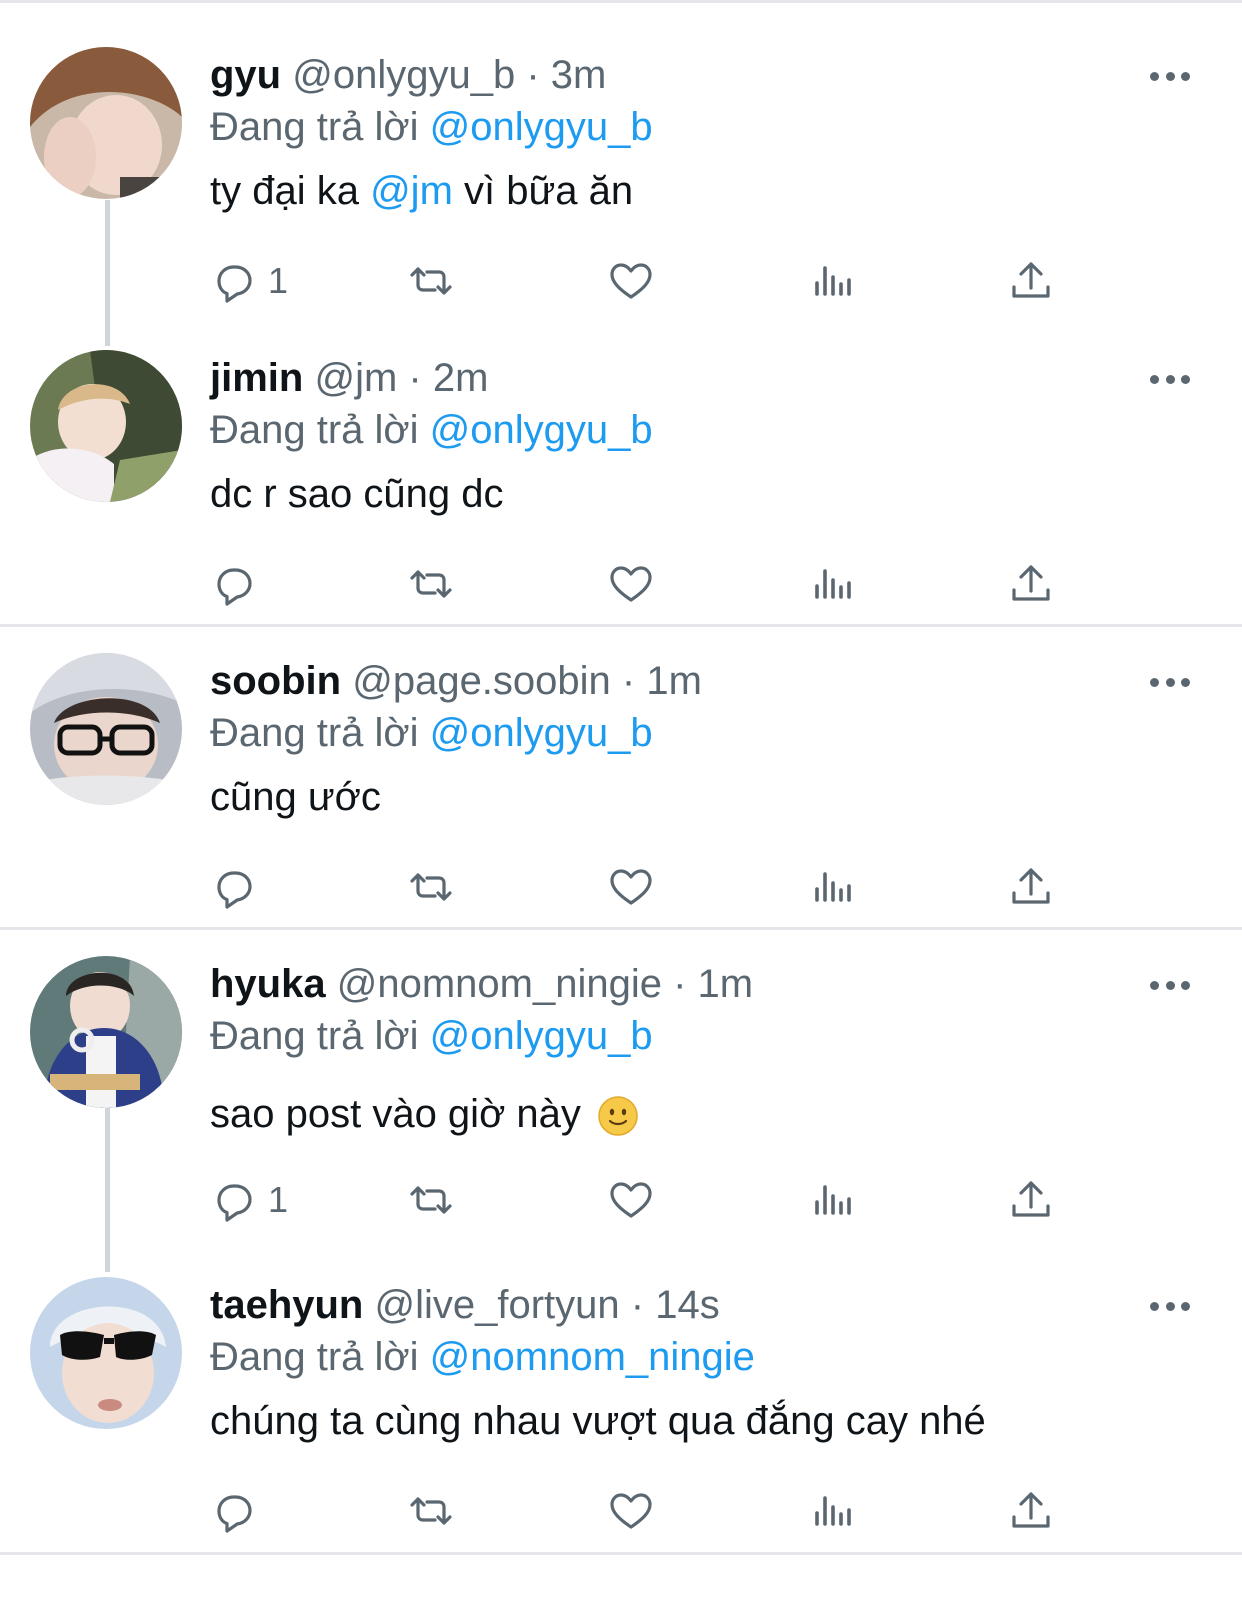  What do you see at coordinates (592, 1357) in the screenshot?
I see `replying-to-mention: @nomnom_ningie` at bounding box center [592, 1357].